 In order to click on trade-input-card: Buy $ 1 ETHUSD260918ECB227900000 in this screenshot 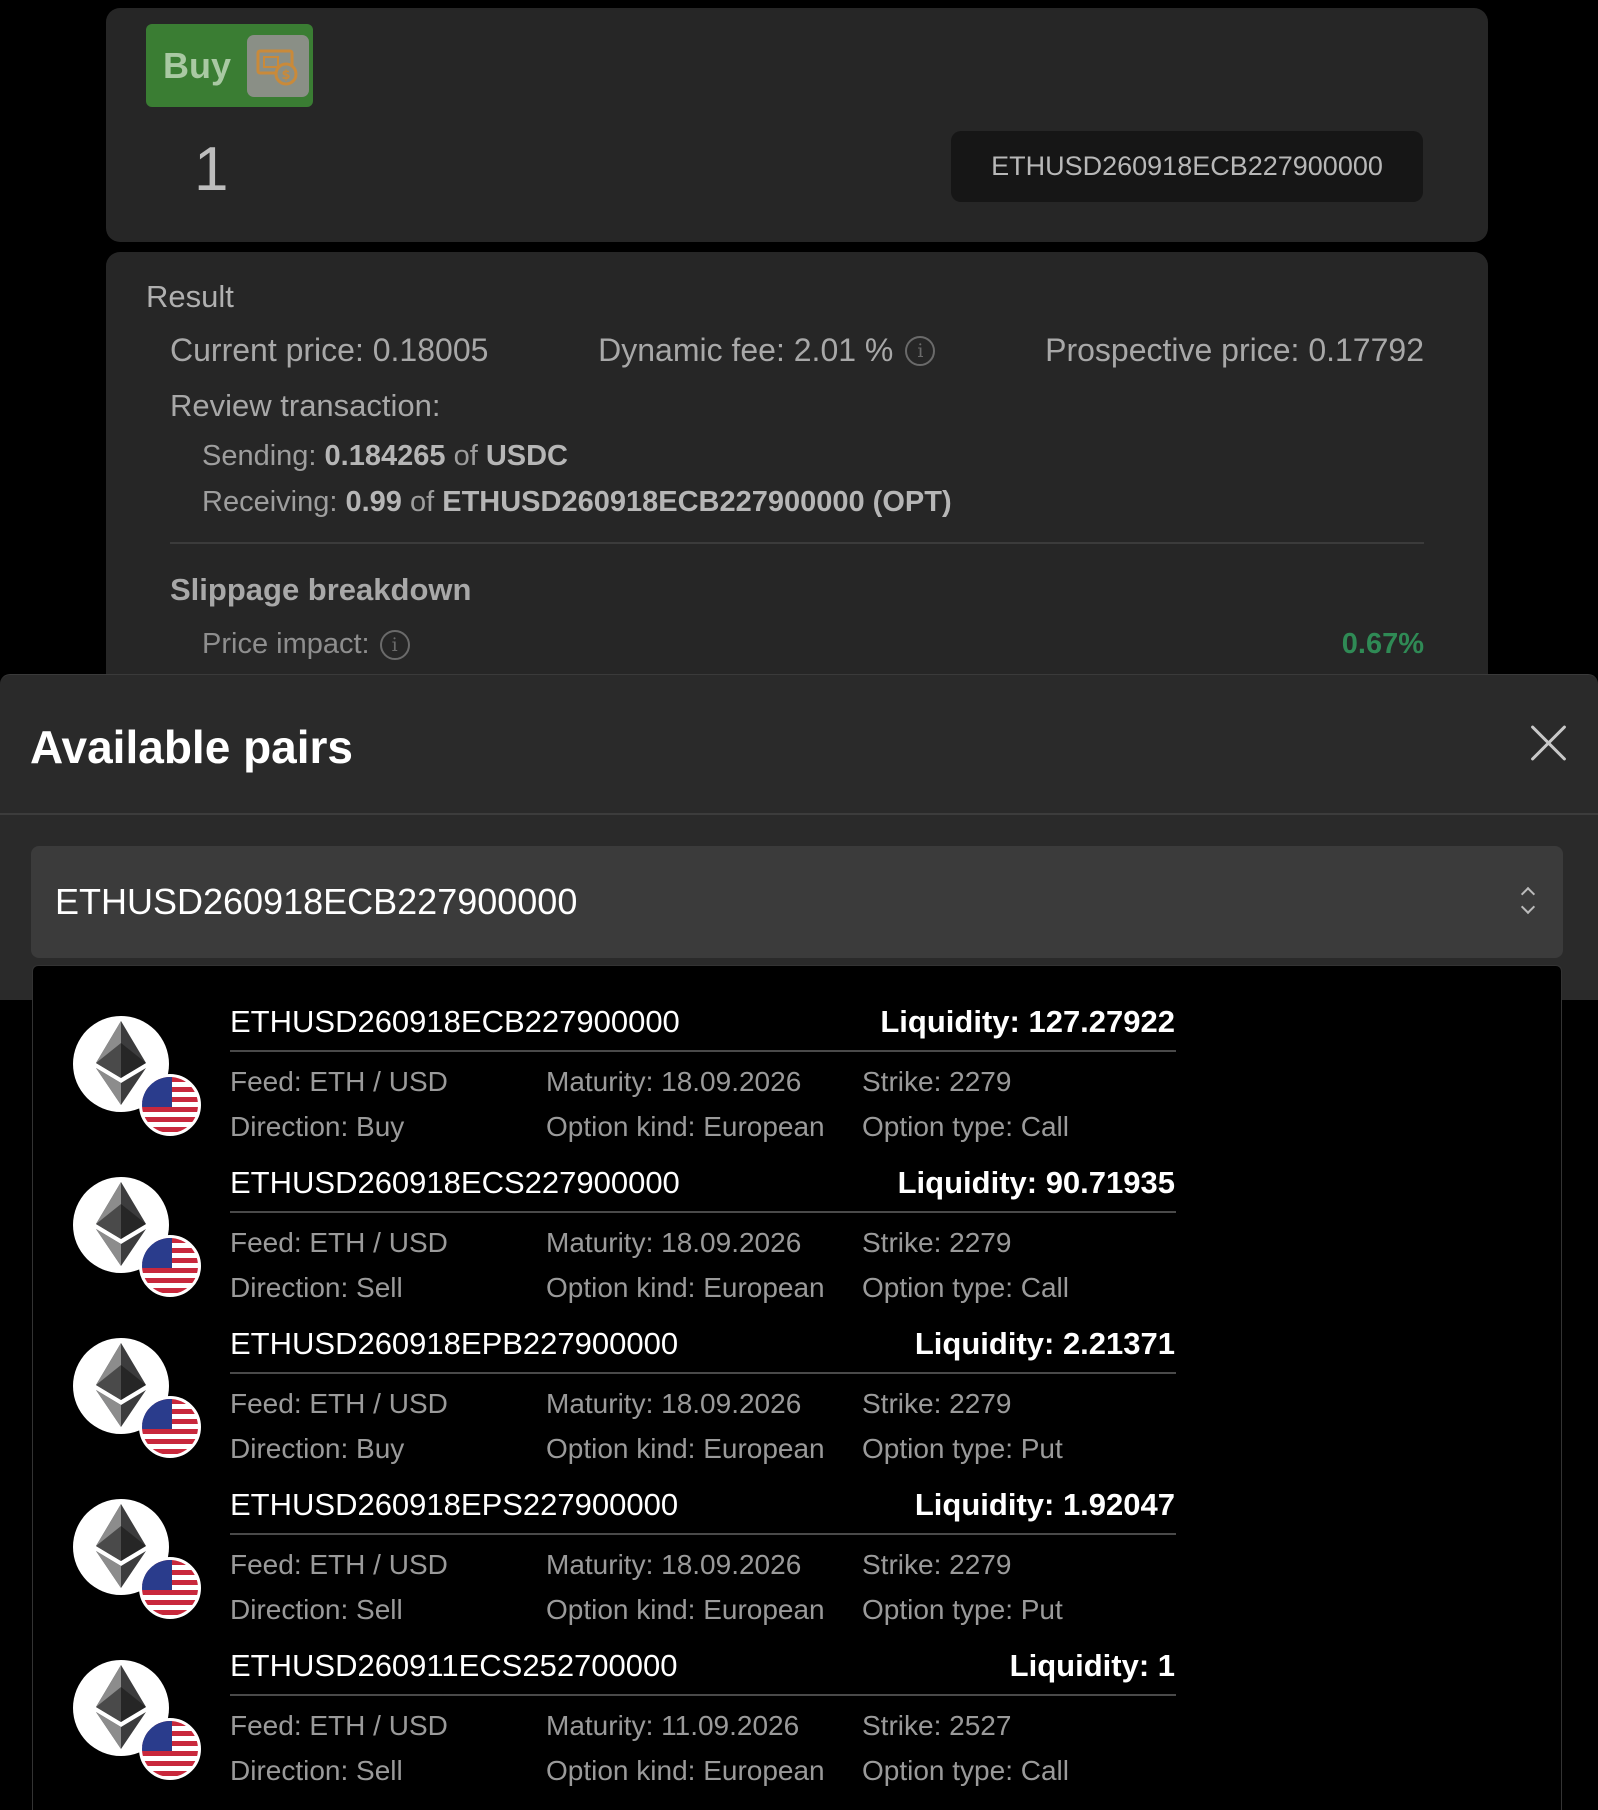, I will do `click(797, 125)`.